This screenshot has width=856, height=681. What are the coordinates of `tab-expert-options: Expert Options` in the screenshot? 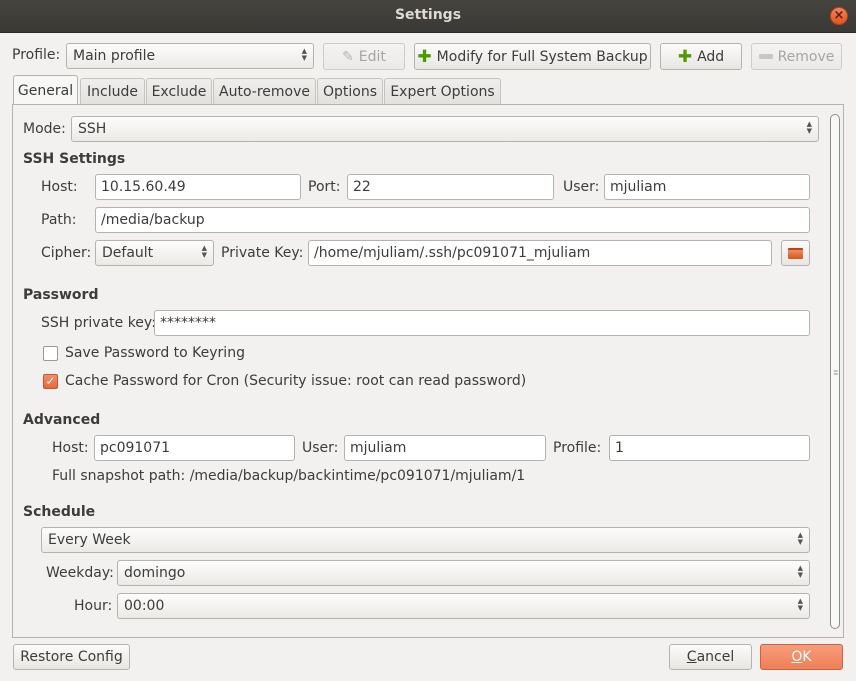 It's located at (442, 91).